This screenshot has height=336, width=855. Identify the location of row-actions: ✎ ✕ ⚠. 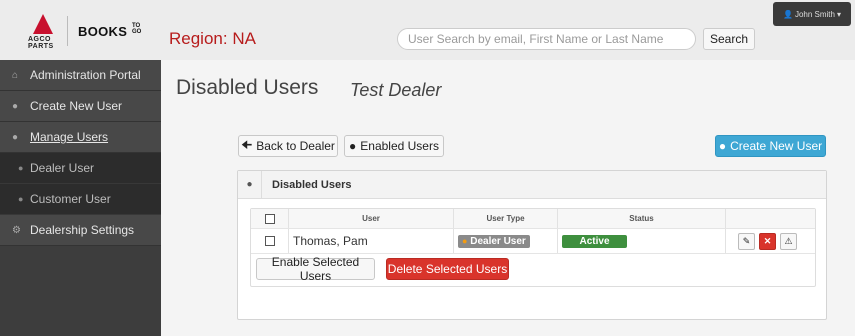
(770, 241).